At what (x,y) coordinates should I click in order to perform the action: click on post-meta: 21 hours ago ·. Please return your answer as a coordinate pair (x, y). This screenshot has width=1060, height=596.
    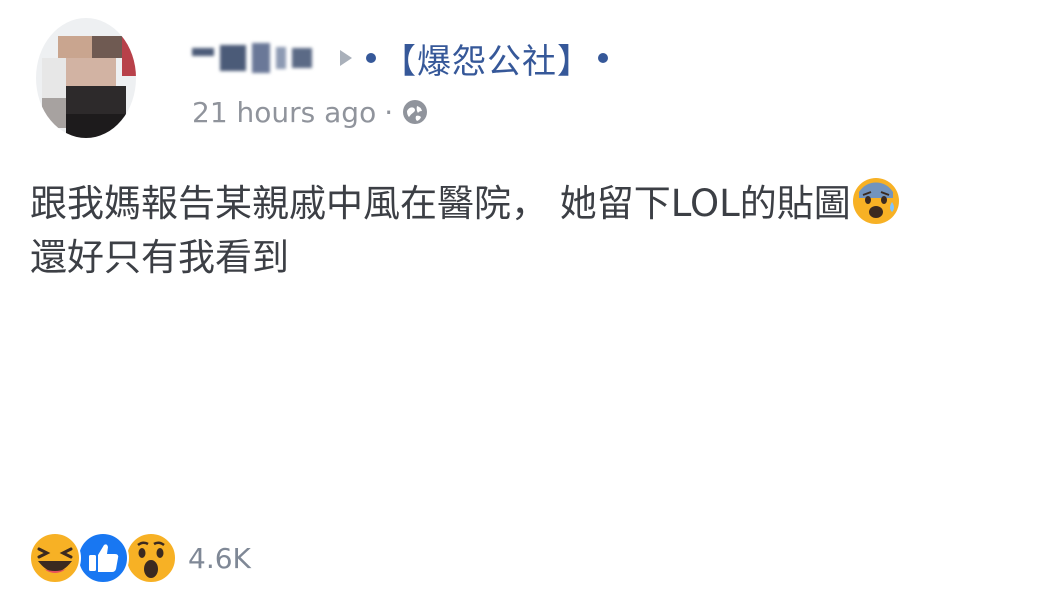
    Looking at the image, I should click on (310, 112).